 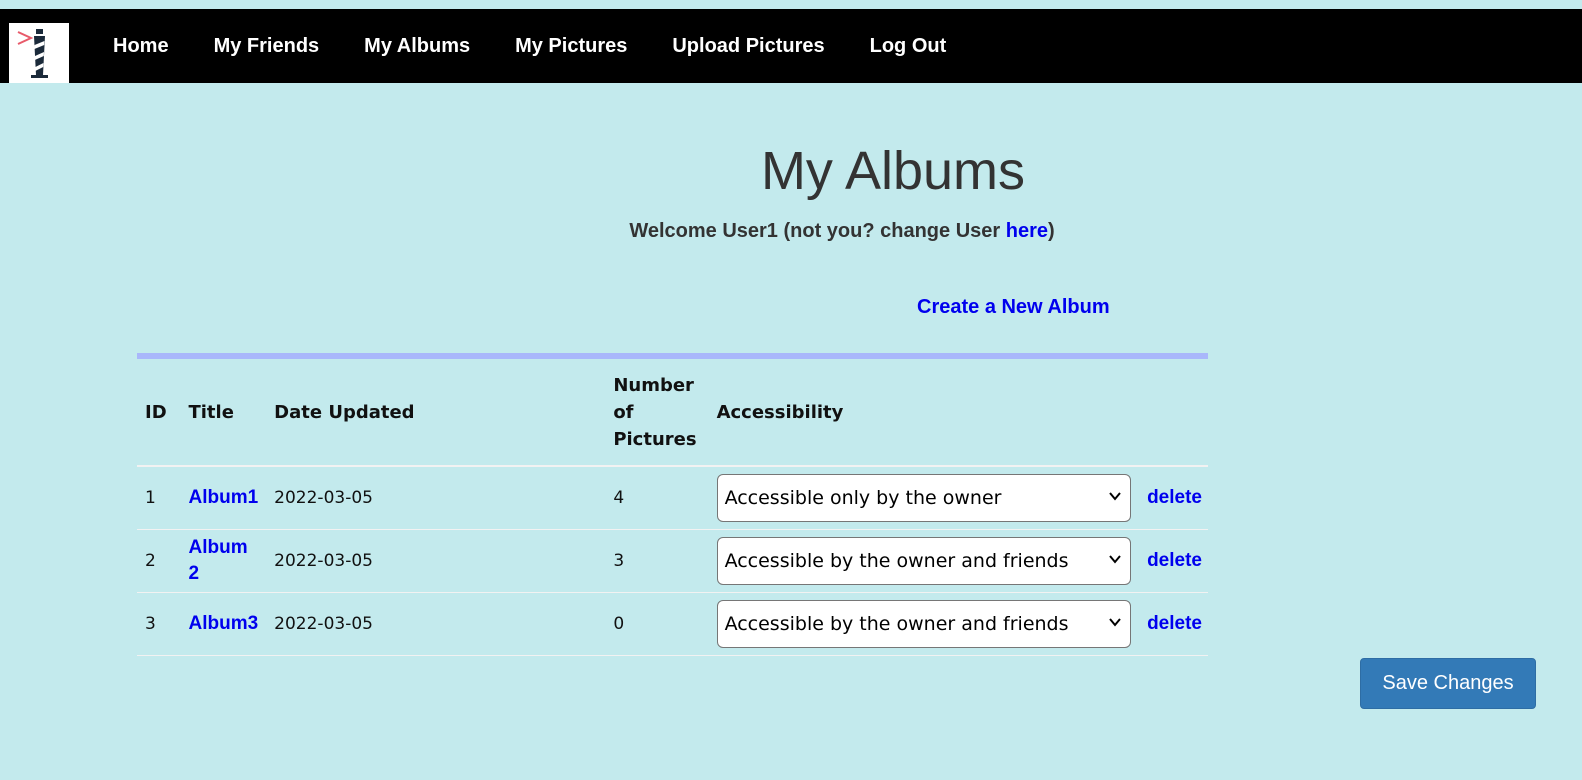 What do you see at coordinates (893, 171) in the screenshot?
I see `page-title: My Albums` at bounding box center [893, 171].